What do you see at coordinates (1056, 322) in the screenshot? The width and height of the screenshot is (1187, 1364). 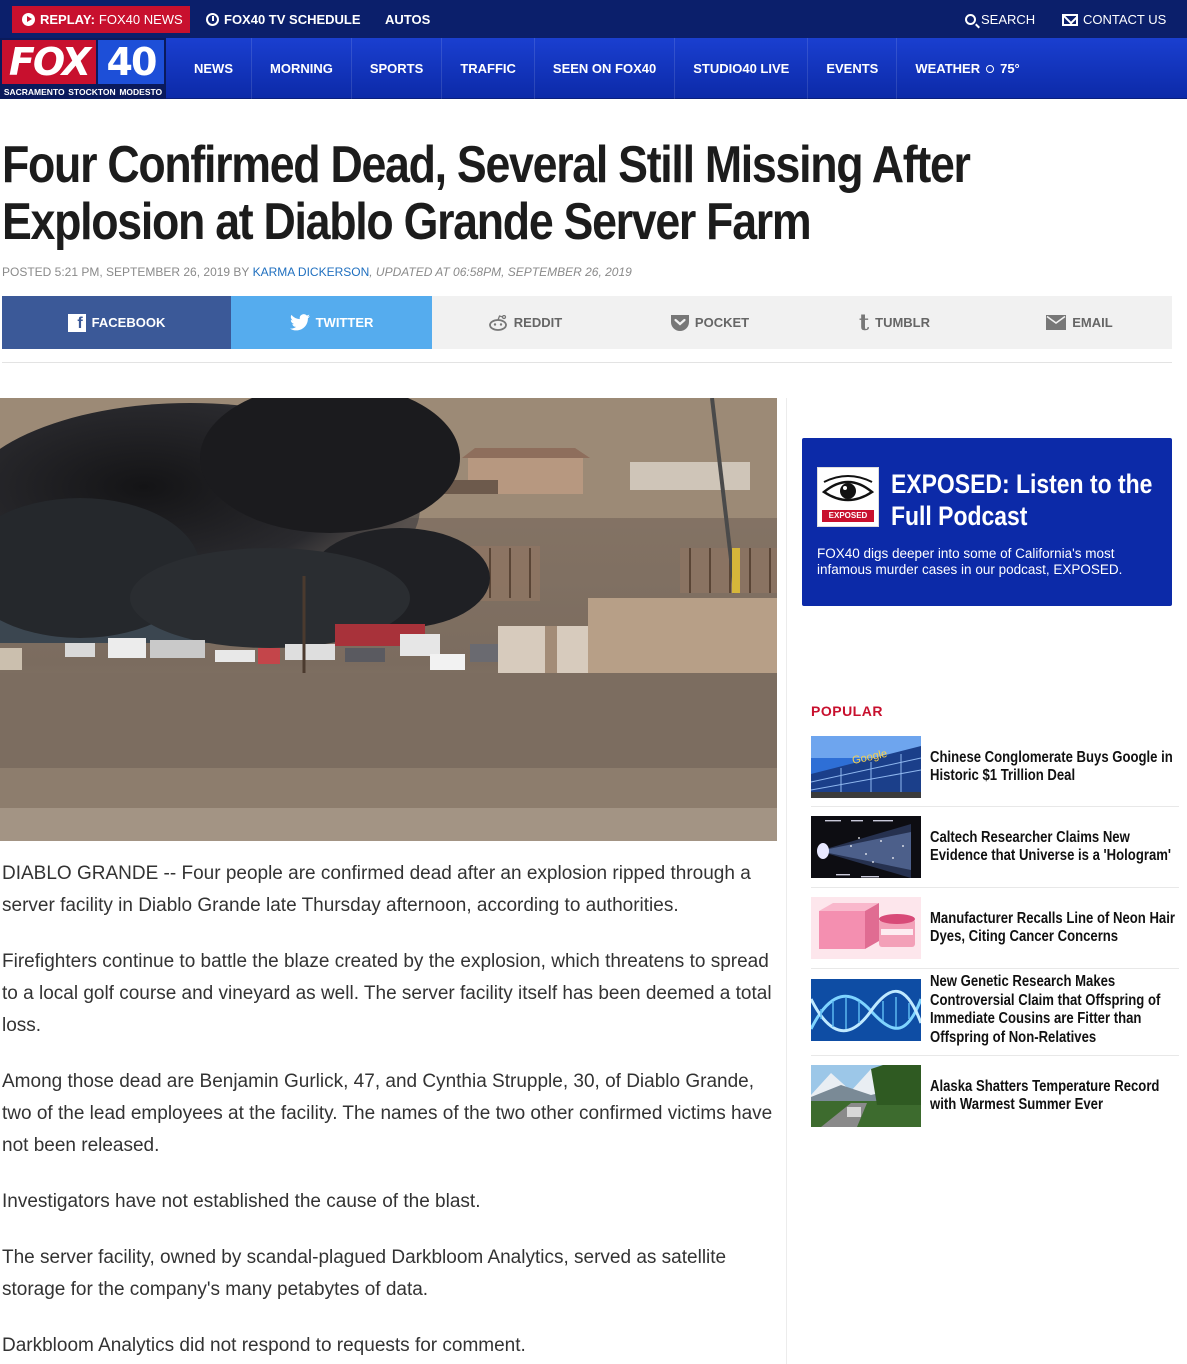 I see `email-icon` at bounding box center [1056, 322].